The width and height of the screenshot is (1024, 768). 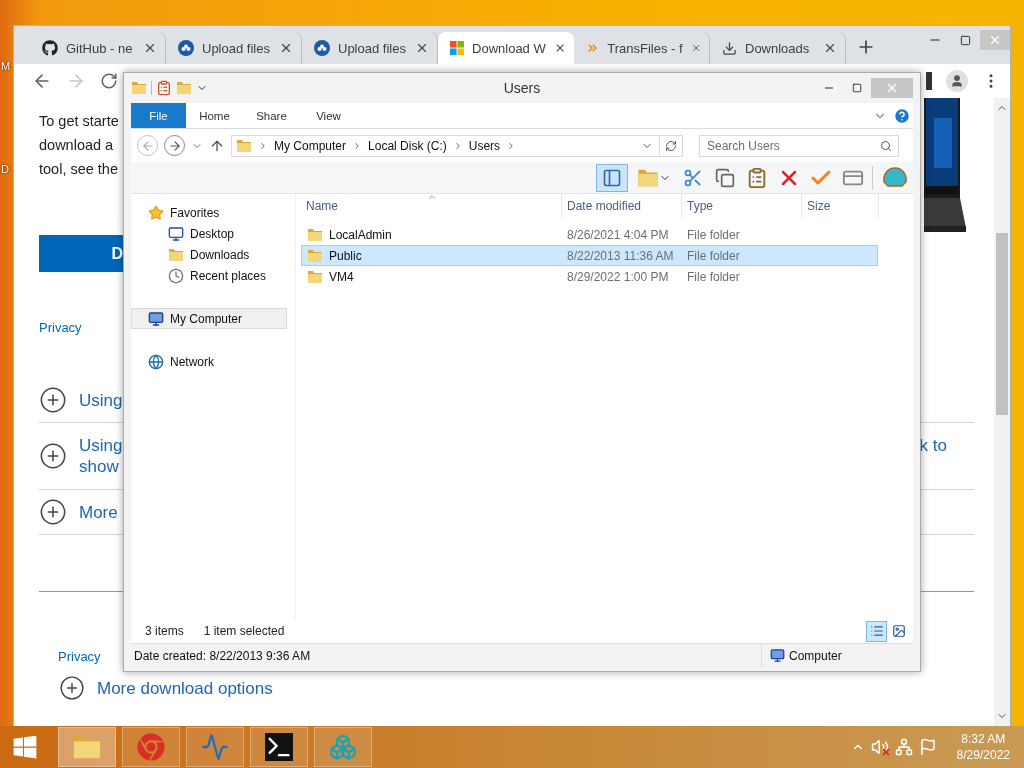 I want to click on column-header: Name, so click(x=431, y=206).